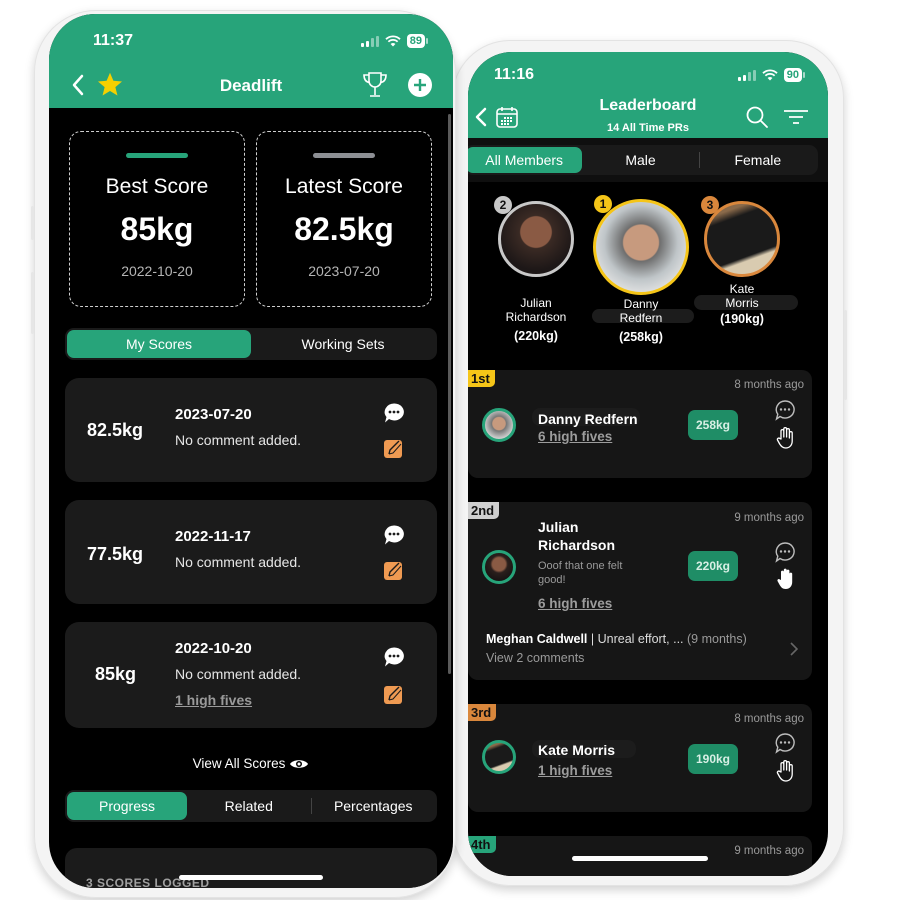 This screenshot has width=900, height=900. Describe the element at coordinates (713, 425) in the screenshot. I see `weight-badge: 258kg` at that location.